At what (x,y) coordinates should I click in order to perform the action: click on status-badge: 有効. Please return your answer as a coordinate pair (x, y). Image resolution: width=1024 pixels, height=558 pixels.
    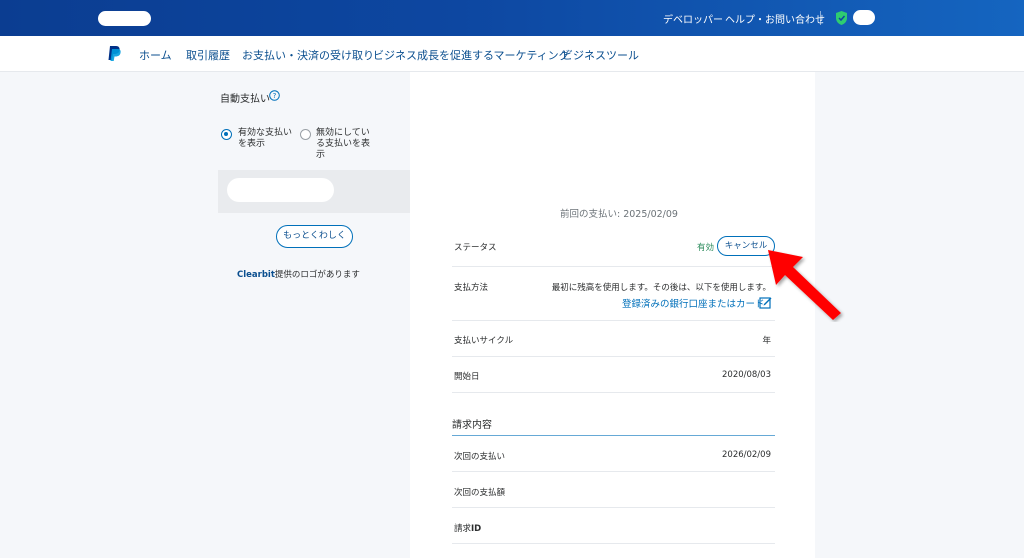
    Looking at the image, I should click on (706, 248).